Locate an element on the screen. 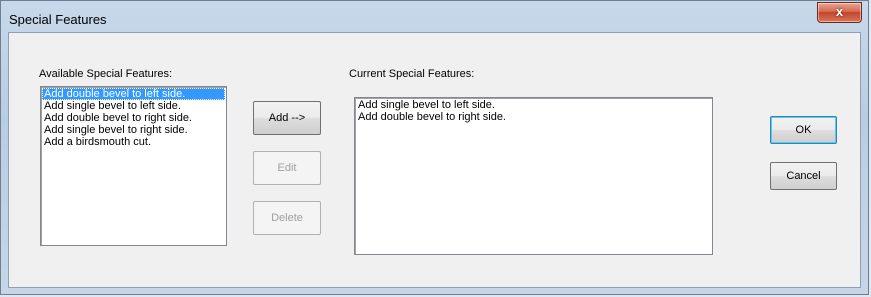 The height and width of the screenshot is (297, 871). ok-button: OK is located at coordinates (803, 130).